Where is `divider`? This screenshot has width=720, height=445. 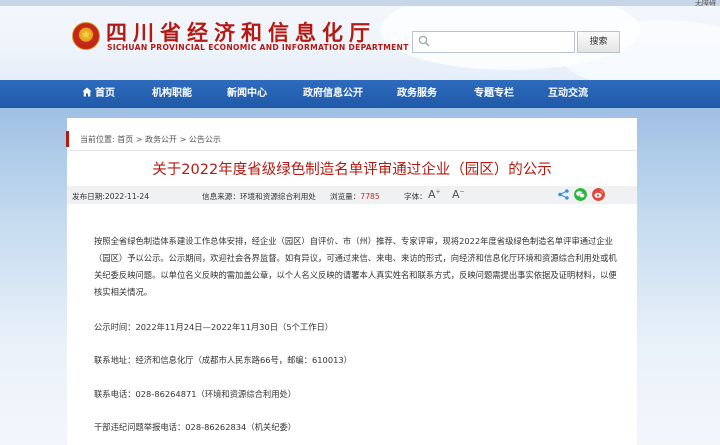 divider is located at coordinates (352, 150).